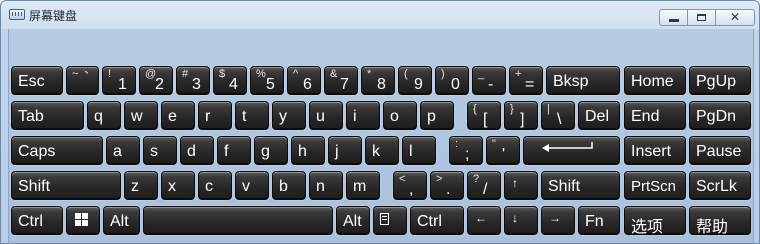 The image size is (760, 244). I want to click on key-alt-right: Alt, so click(353, 220).